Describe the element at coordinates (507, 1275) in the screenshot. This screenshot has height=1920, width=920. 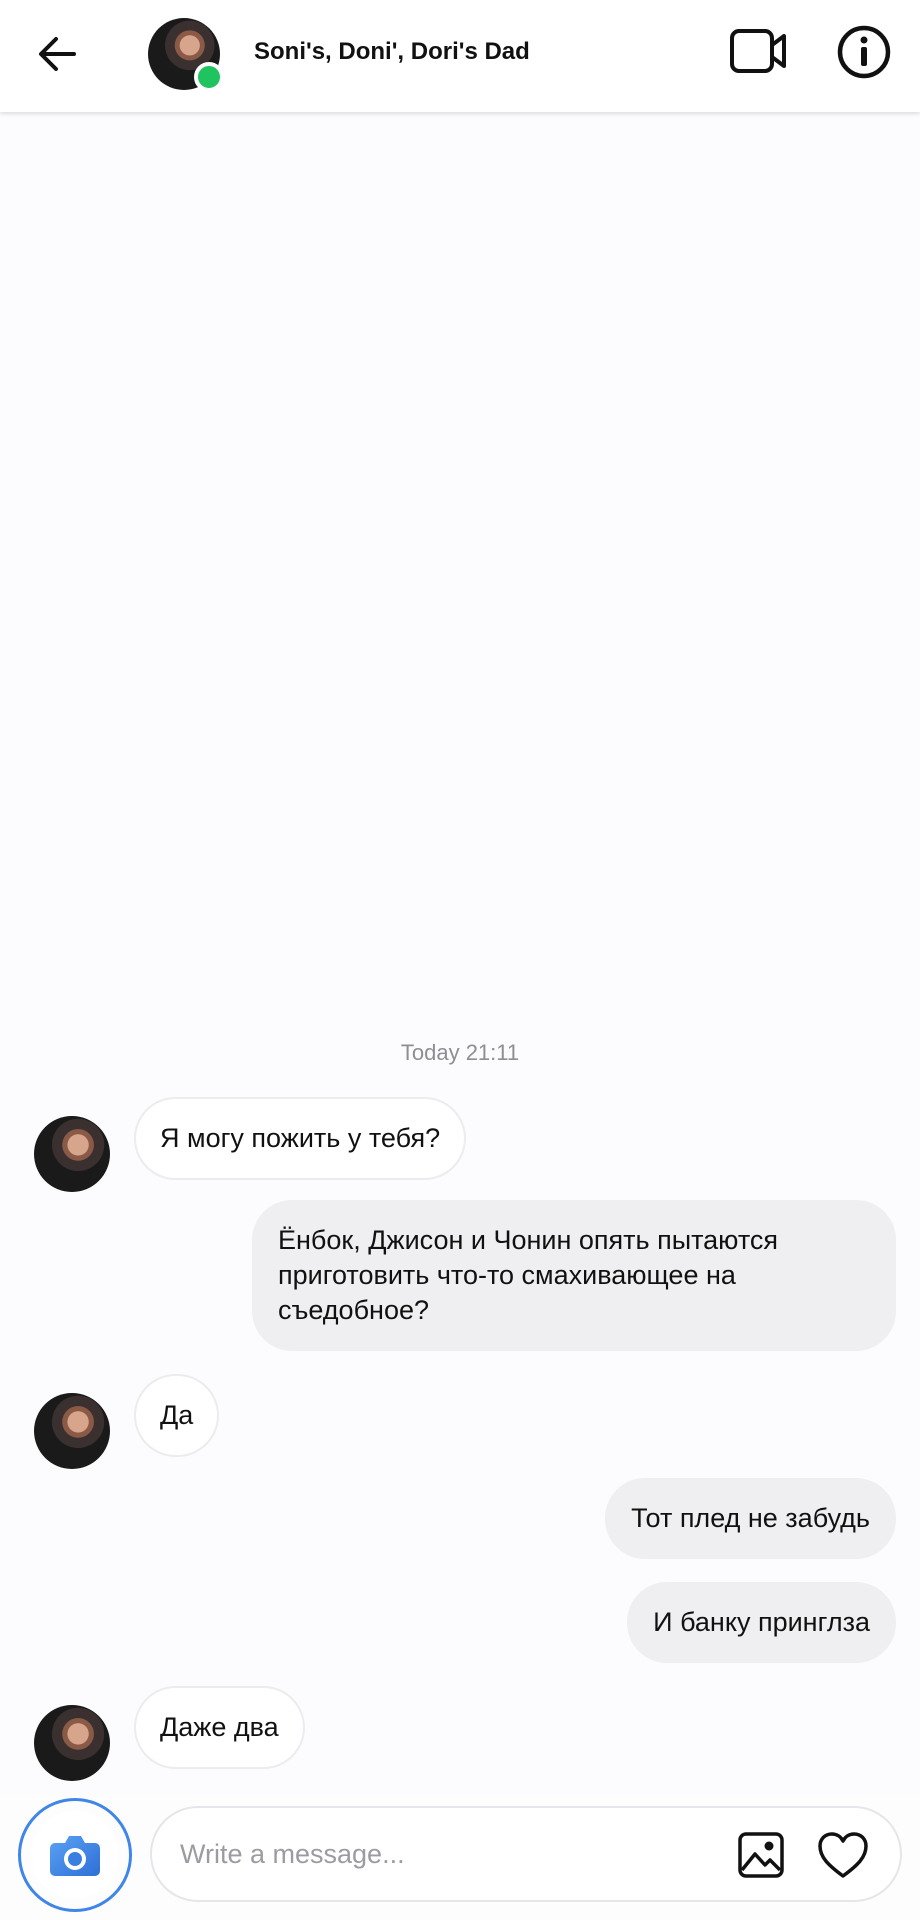
I see `message-text-line: приготовить что-то смахивающее на` at that location.